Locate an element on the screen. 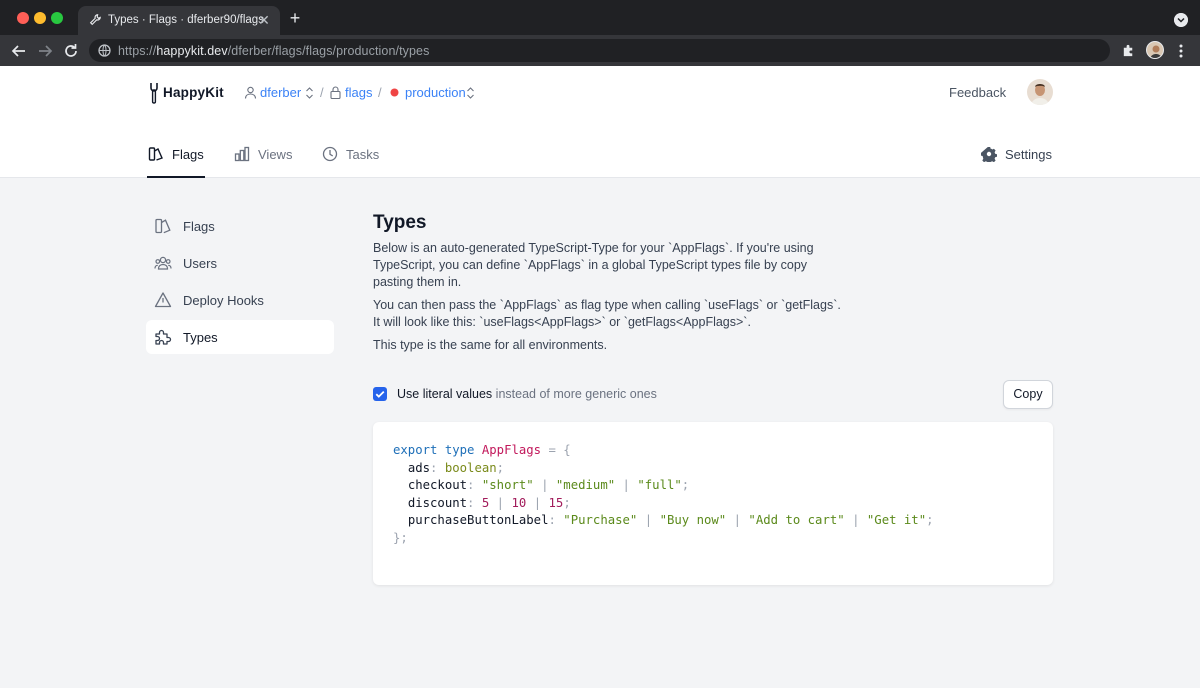  tab-settings-label: Settings is located at coordinates (1028, 154).